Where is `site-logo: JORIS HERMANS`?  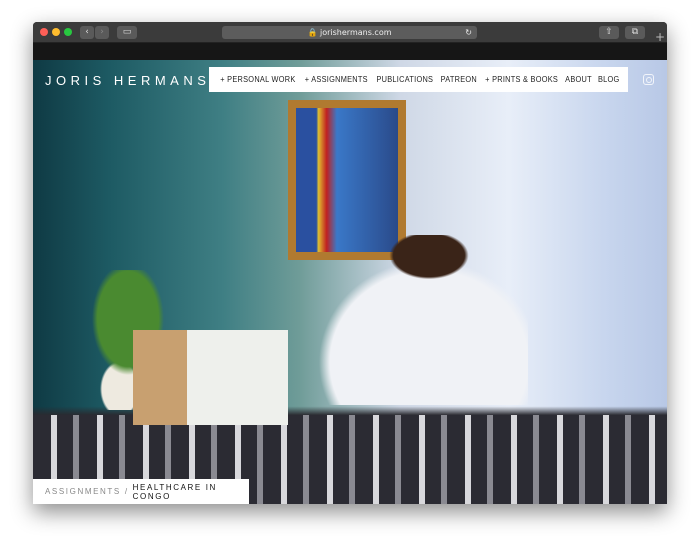
site-logo: JORIS HERMANS is located at coordinates (127, 80).